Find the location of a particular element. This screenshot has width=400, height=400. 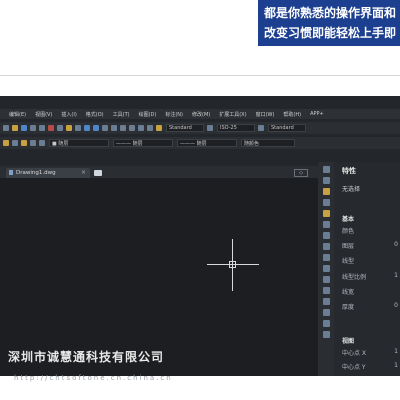

text-style-select: Standard is located at coordinates (185, 128).